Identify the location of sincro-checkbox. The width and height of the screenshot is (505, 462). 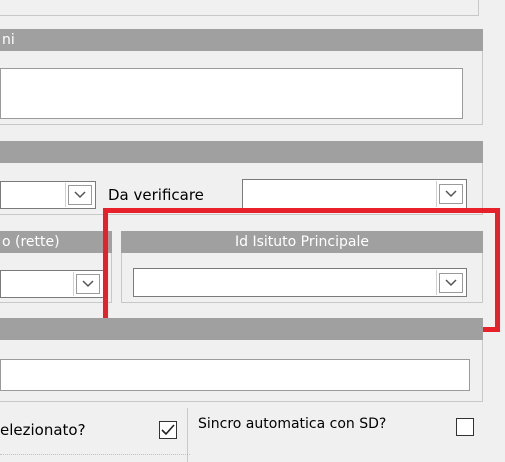
(465, 427).